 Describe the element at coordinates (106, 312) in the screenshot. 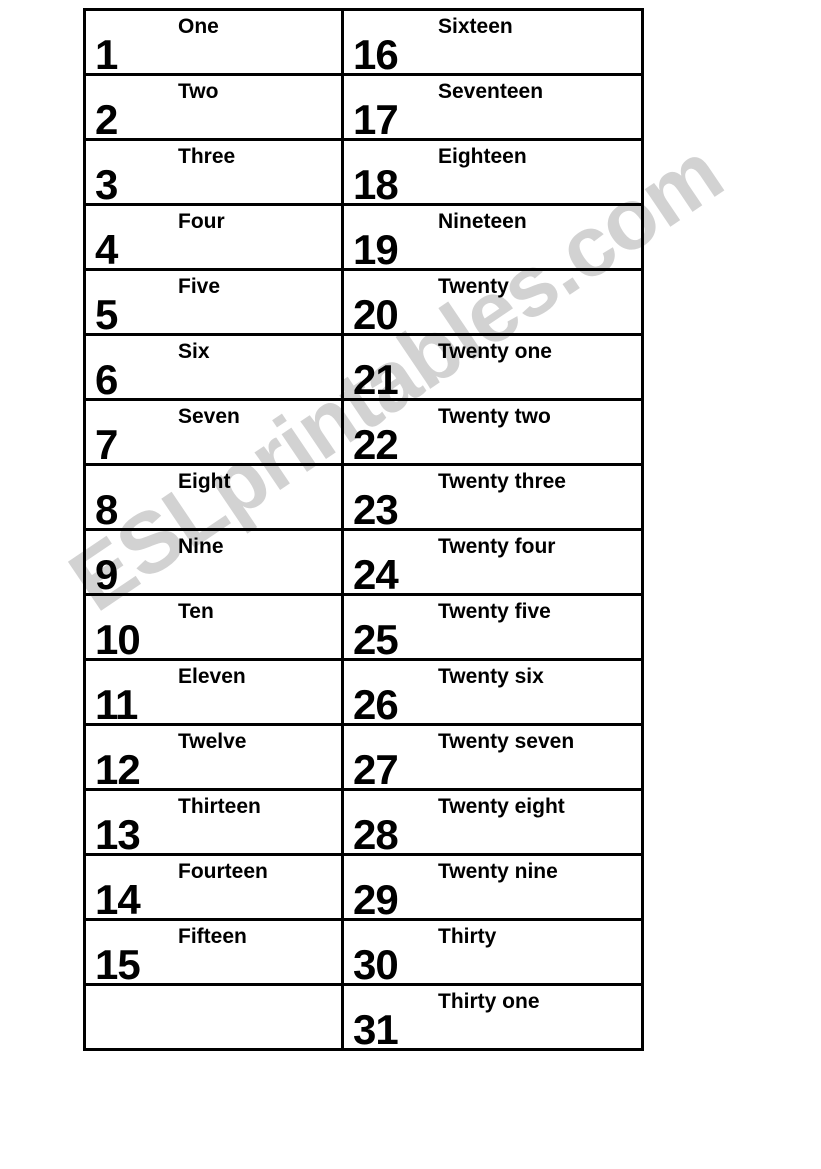

I see `number-digit: 5` at that location.